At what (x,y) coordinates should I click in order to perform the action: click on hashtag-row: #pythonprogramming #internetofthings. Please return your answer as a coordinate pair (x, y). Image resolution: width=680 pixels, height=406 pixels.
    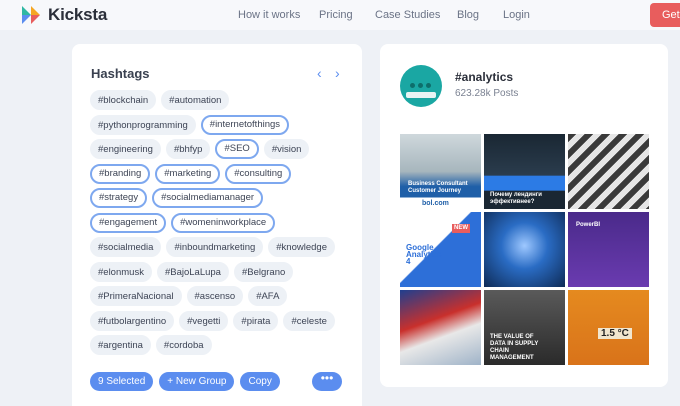
    Looking at the image, I should click on (221, 127).